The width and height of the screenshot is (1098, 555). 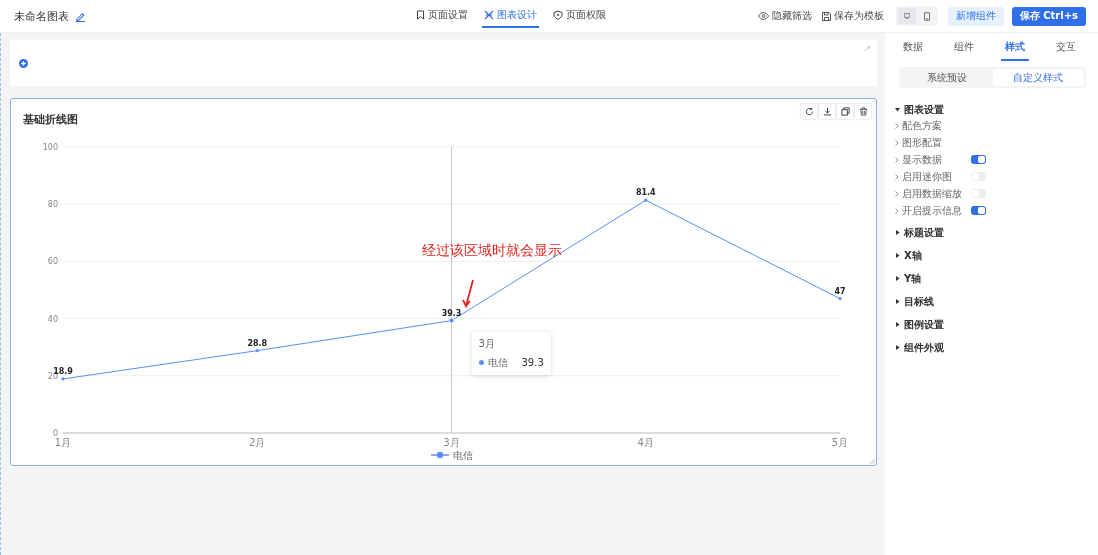 What do you see at coordinates (420, 15) in the screenshot?
I see `bookmark-icon` at bounding box center [420, 15].